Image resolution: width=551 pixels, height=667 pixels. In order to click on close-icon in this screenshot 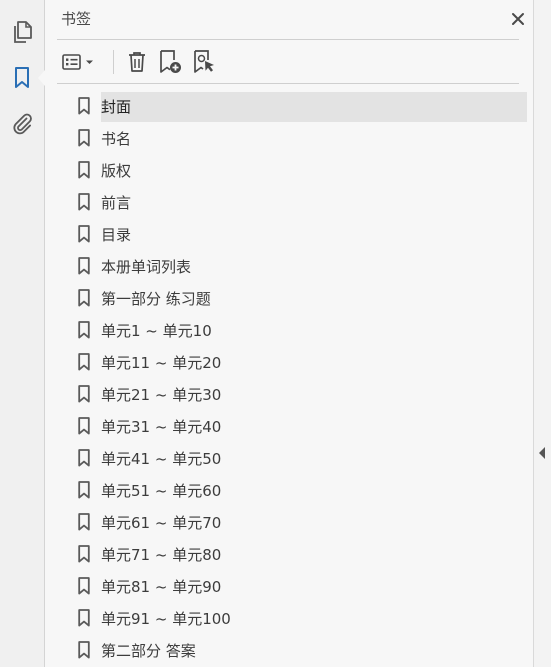, I will do `click(518, 19)`.